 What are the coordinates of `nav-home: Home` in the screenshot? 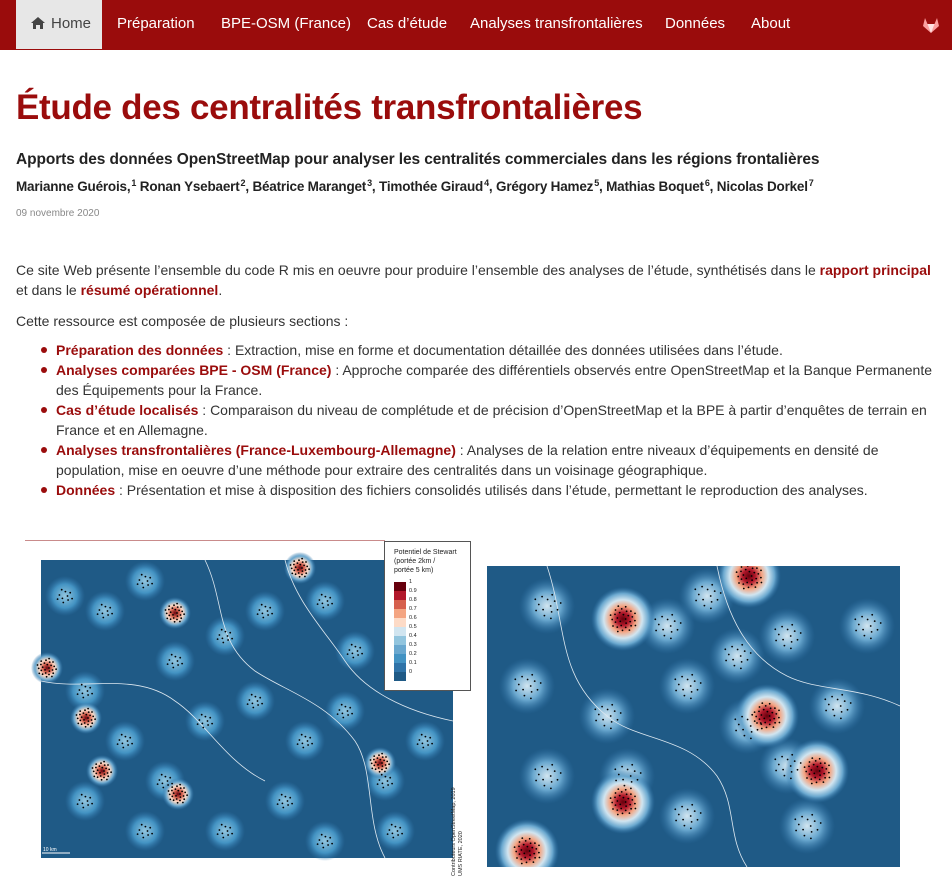 It's located at (59, 24).